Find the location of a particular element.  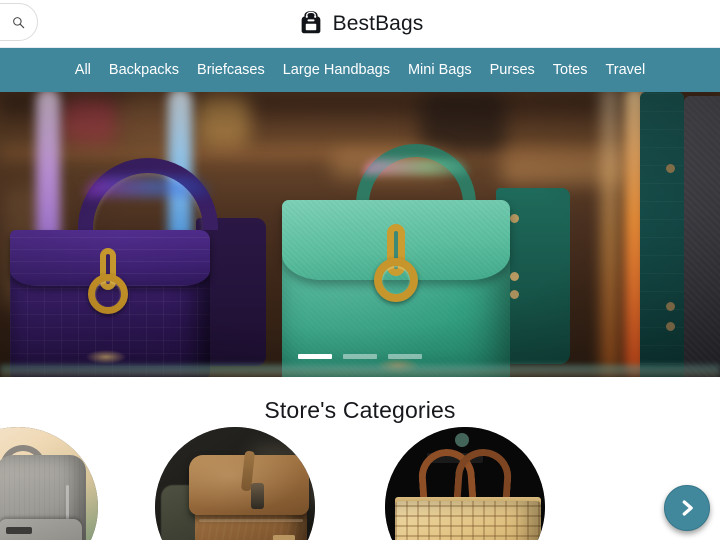

search-button is located at coordinates (19, 22).